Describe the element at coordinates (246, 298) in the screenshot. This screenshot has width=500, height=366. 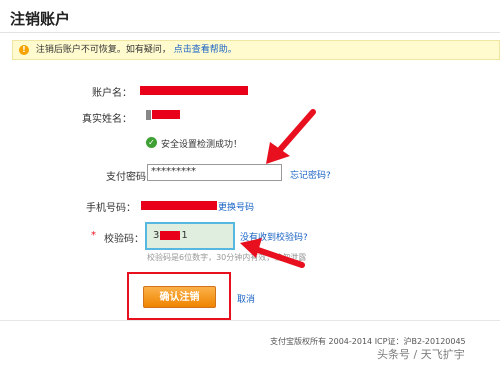
I see `cancel-link: 取消` at that location.